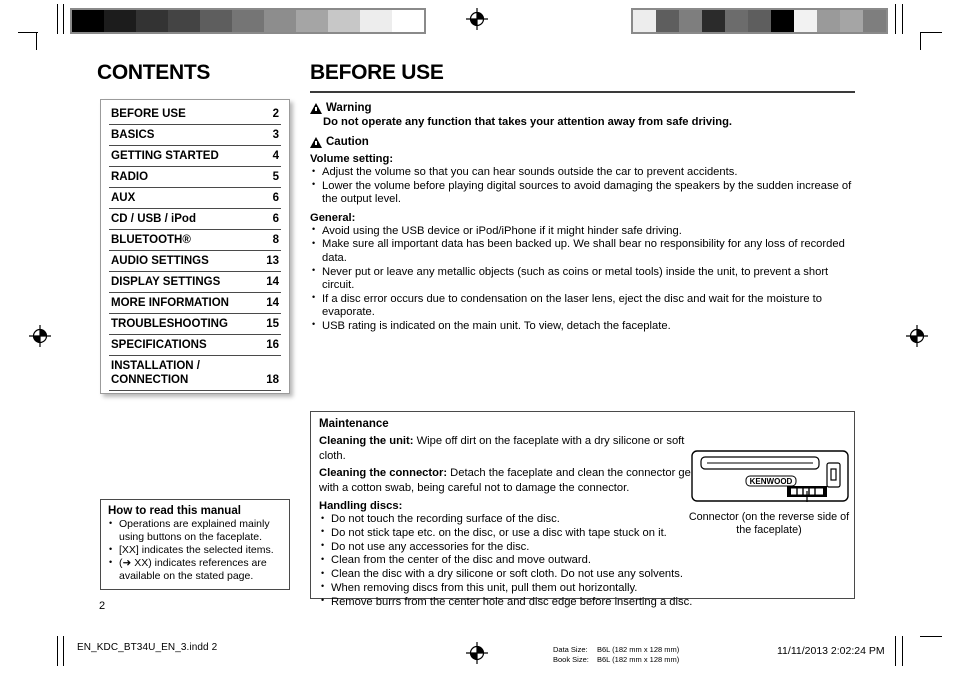 The image size is (954, 673). I want to click on toc-row: GETTING STARTED 4, so click(195, 156).